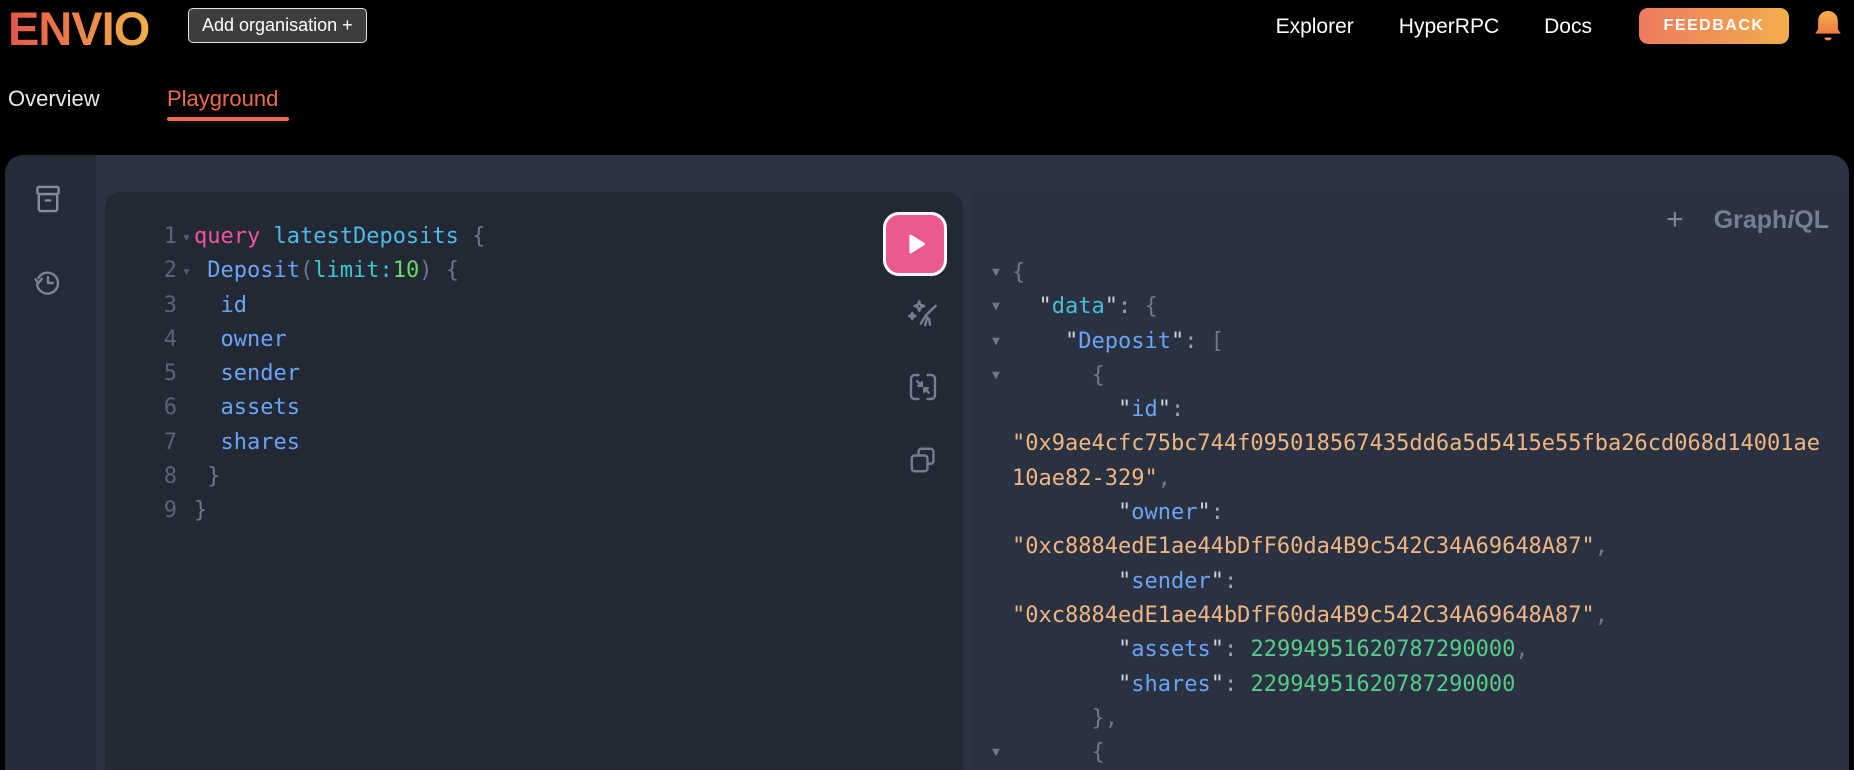  I want to click on response-json-line: "sender":, so click(1410, 582).